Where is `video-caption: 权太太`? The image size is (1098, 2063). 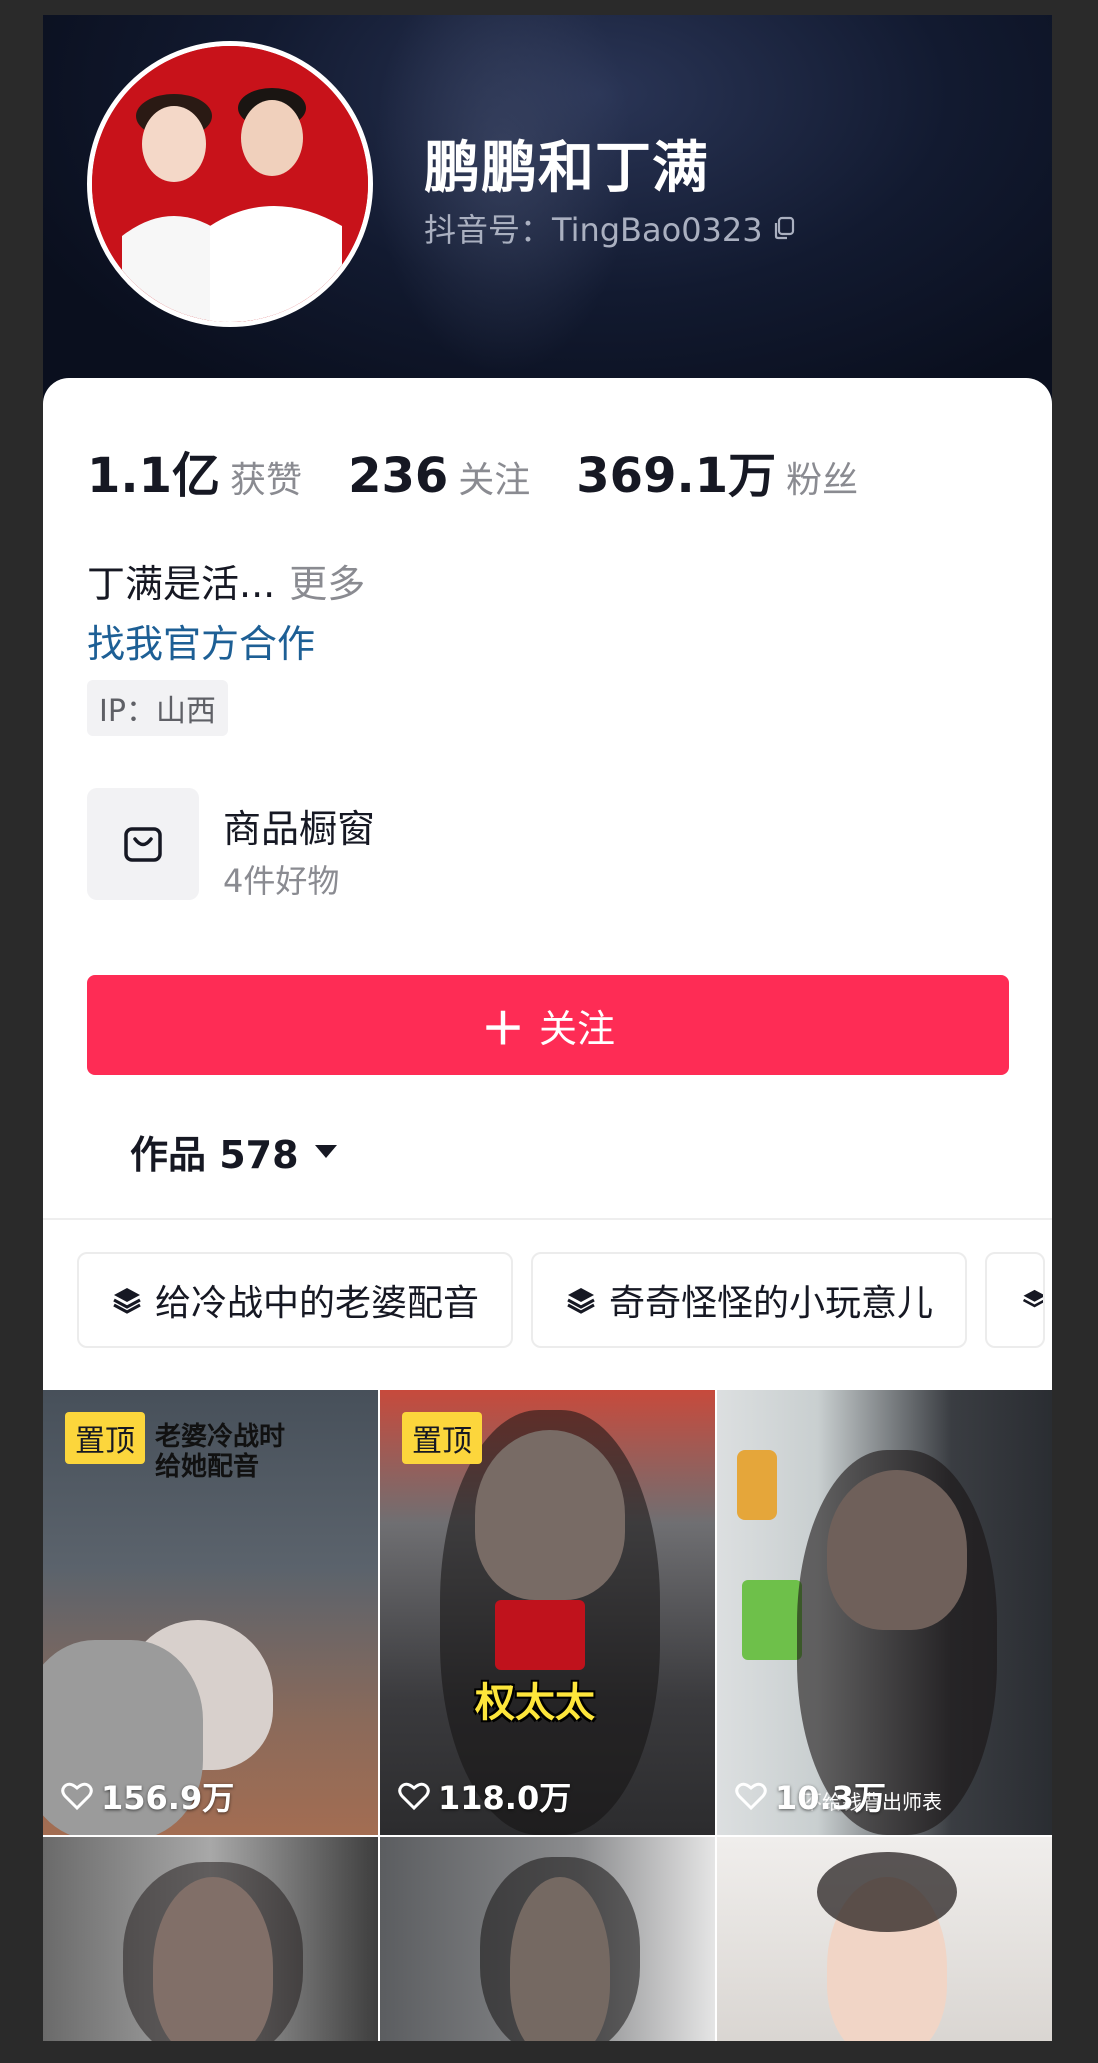
video-caption: 权太太 is located at coordinates (535, 1703).